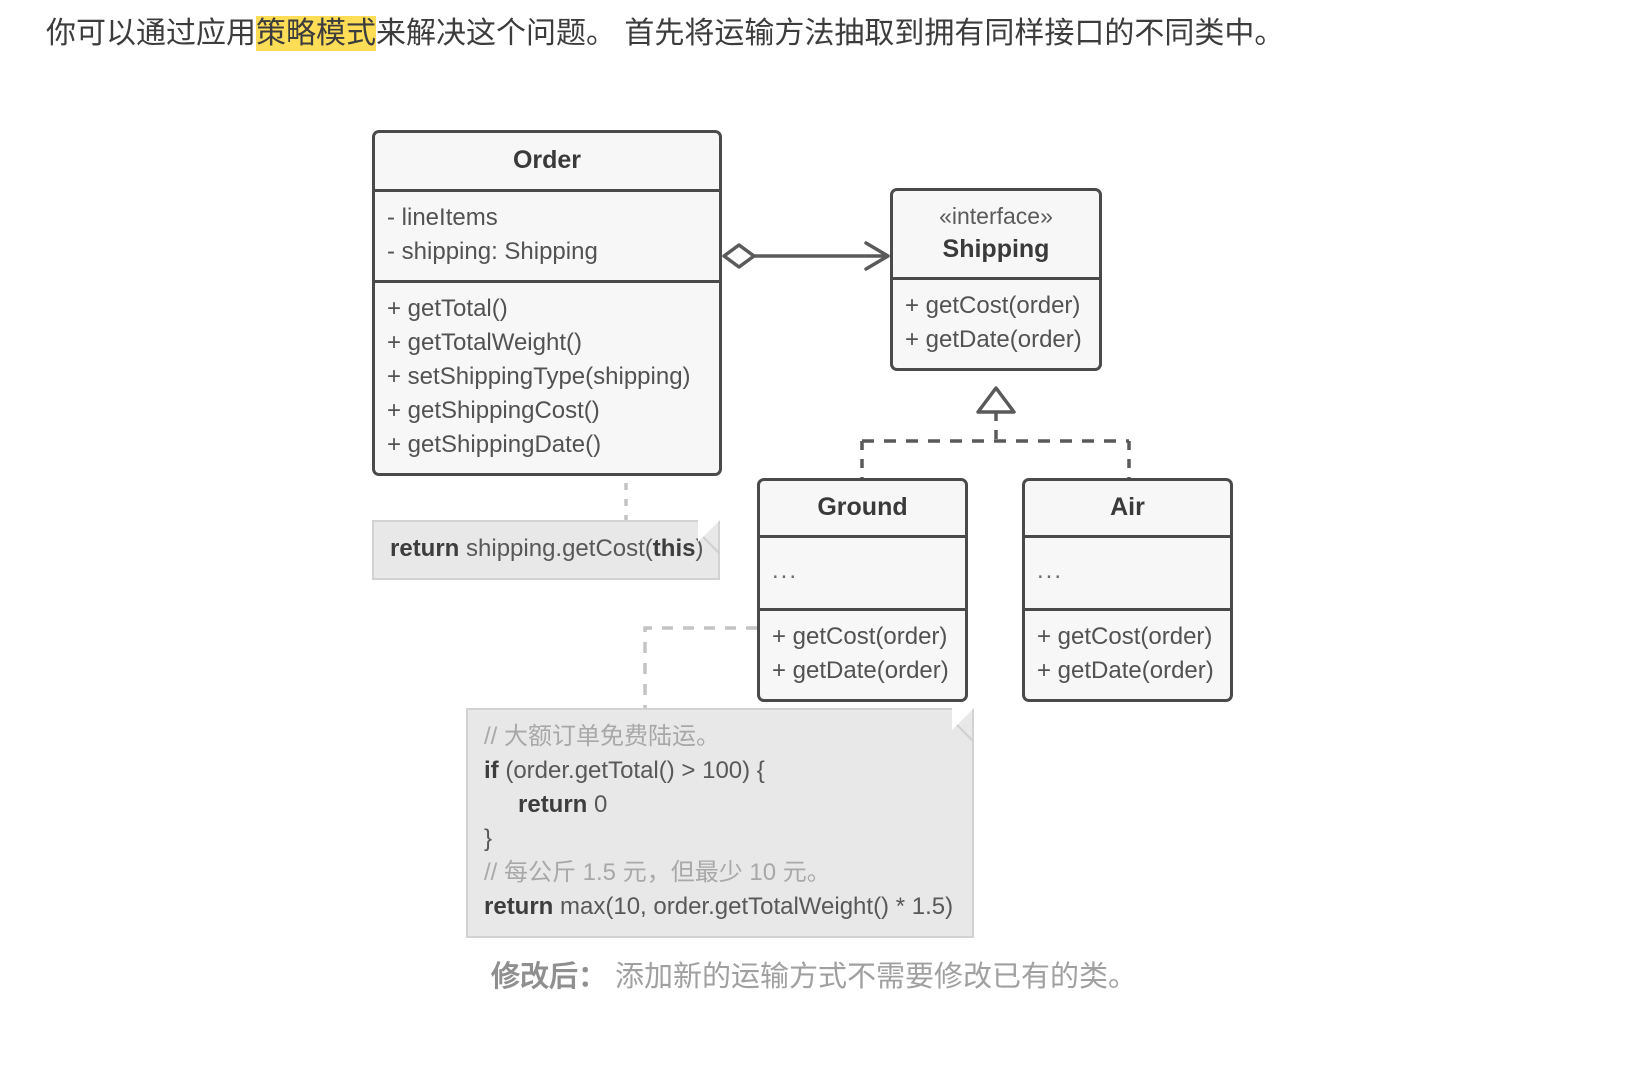  Describe the element at coordinates (700, 668) in the screenshot. I see `note-link-ground-cost` at that location.